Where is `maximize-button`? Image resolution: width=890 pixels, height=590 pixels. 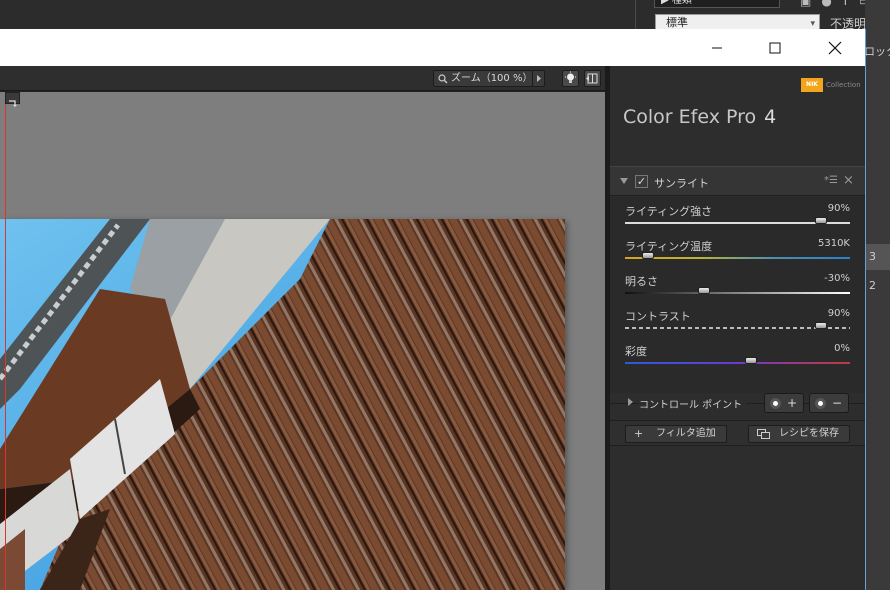 maximize-button is located at coordinates (775, 47).